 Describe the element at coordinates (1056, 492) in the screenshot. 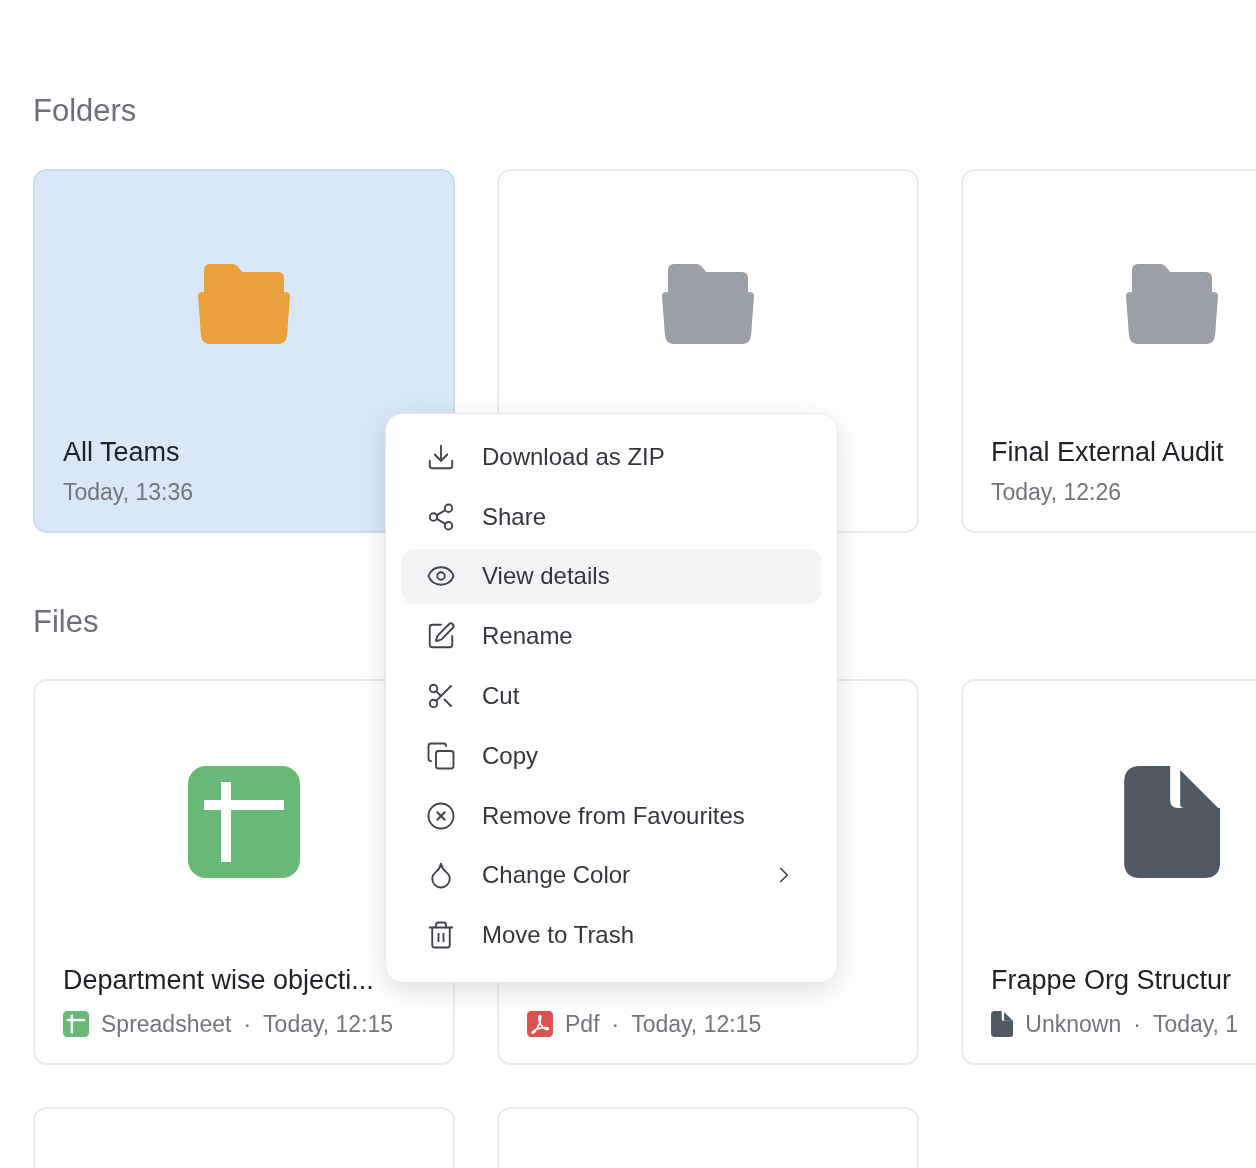

I see `modified-date: Today, 12:26` at that location.